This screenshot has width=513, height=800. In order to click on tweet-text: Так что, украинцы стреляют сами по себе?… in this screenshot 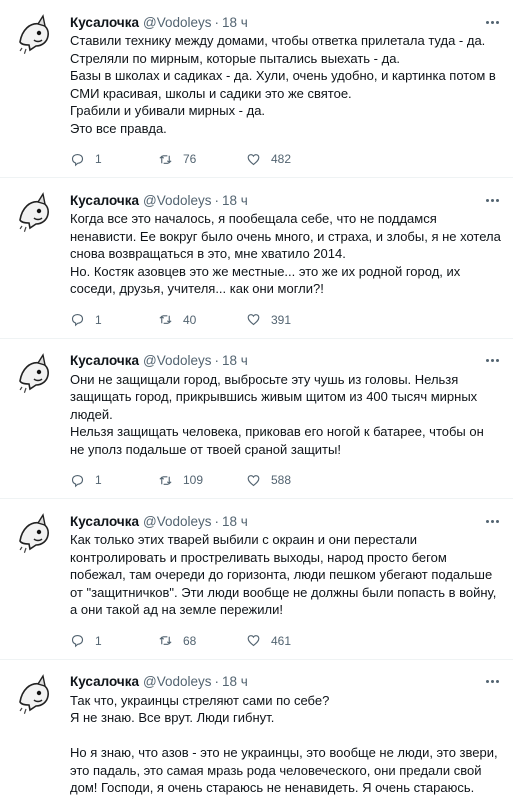, I will do `click(285, 744)`.